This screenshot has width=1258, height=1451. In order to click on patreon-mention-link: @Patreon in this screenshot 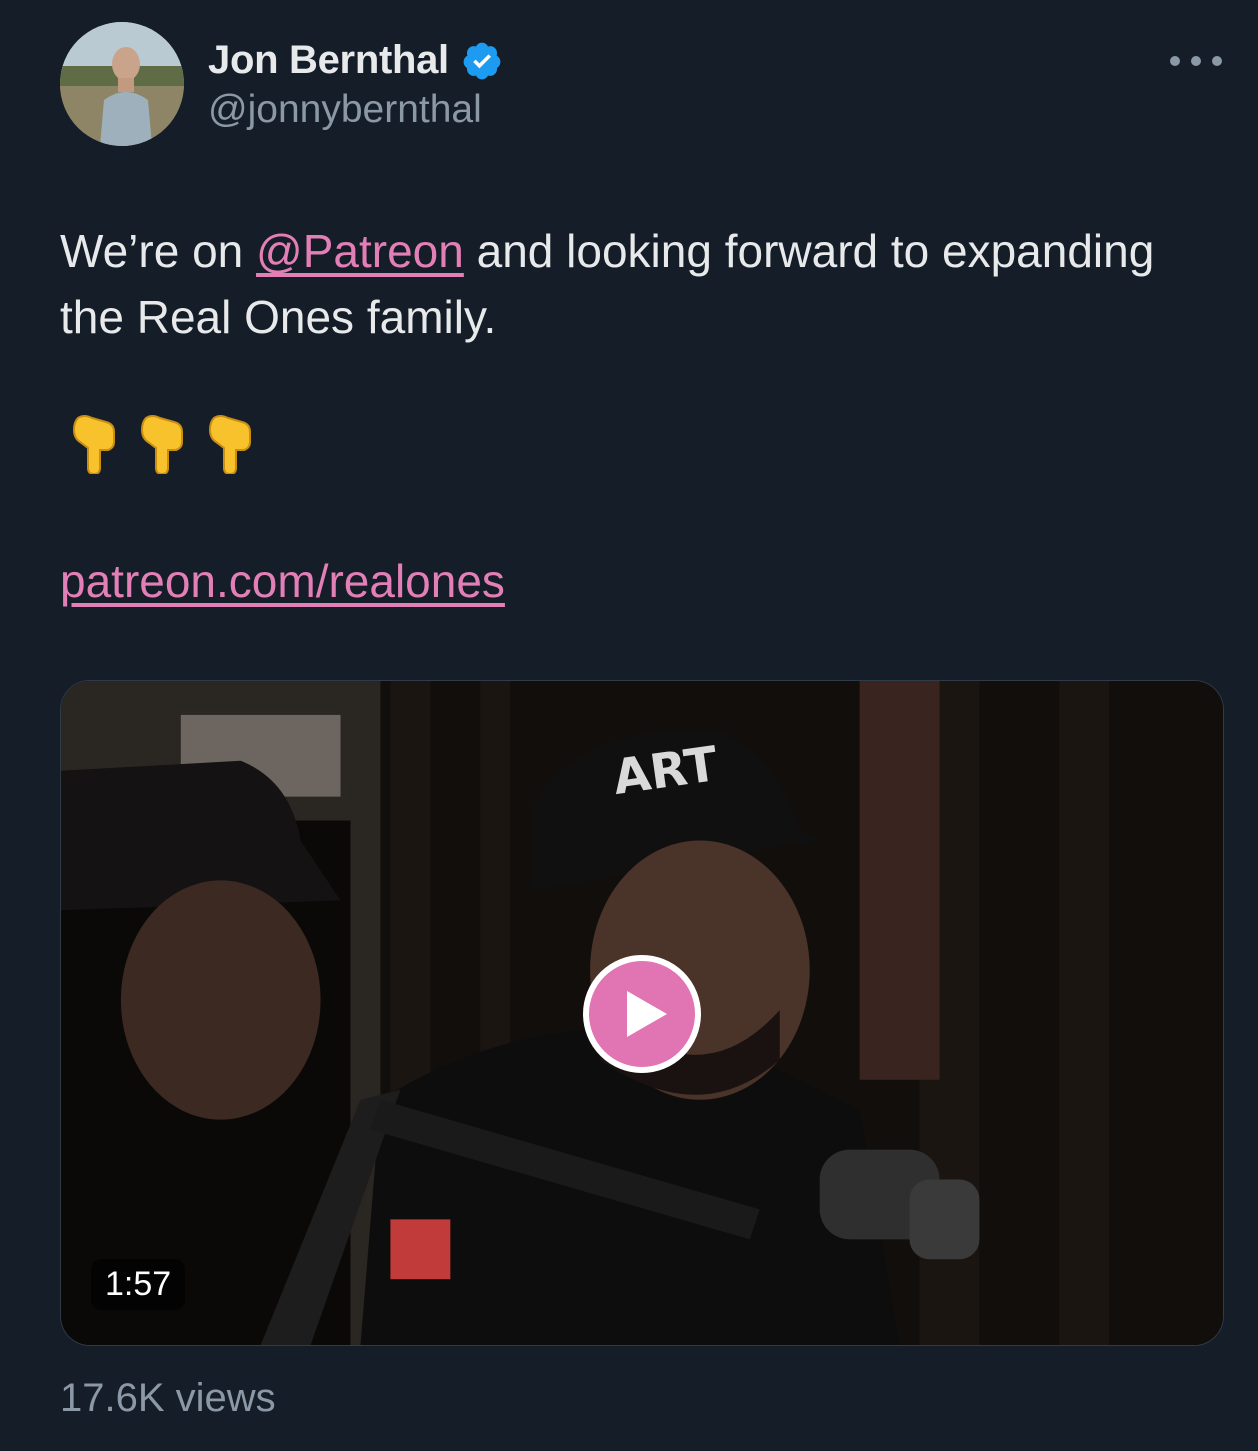, I will do `click(360, 251)`.